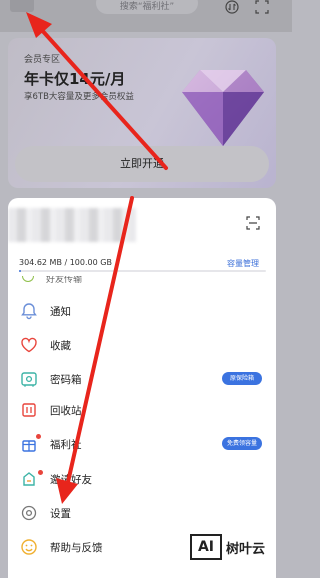 This screenshot has width=320, height=578. I want to click on vip-price-title: 年卡仅14元/月, so click(75, 79).